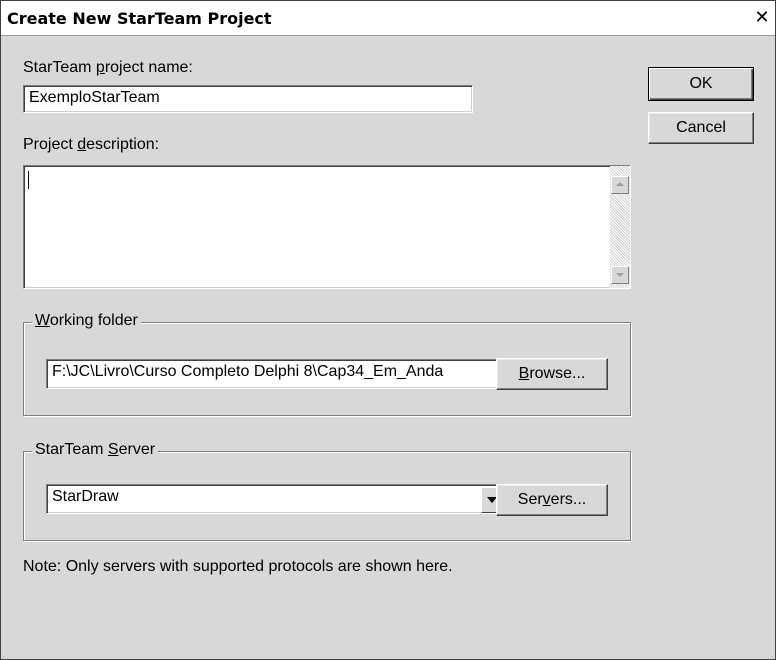 This screenshot has width=776, height=660. I want to click on description-label-prefix: Project, so click(50, 144).